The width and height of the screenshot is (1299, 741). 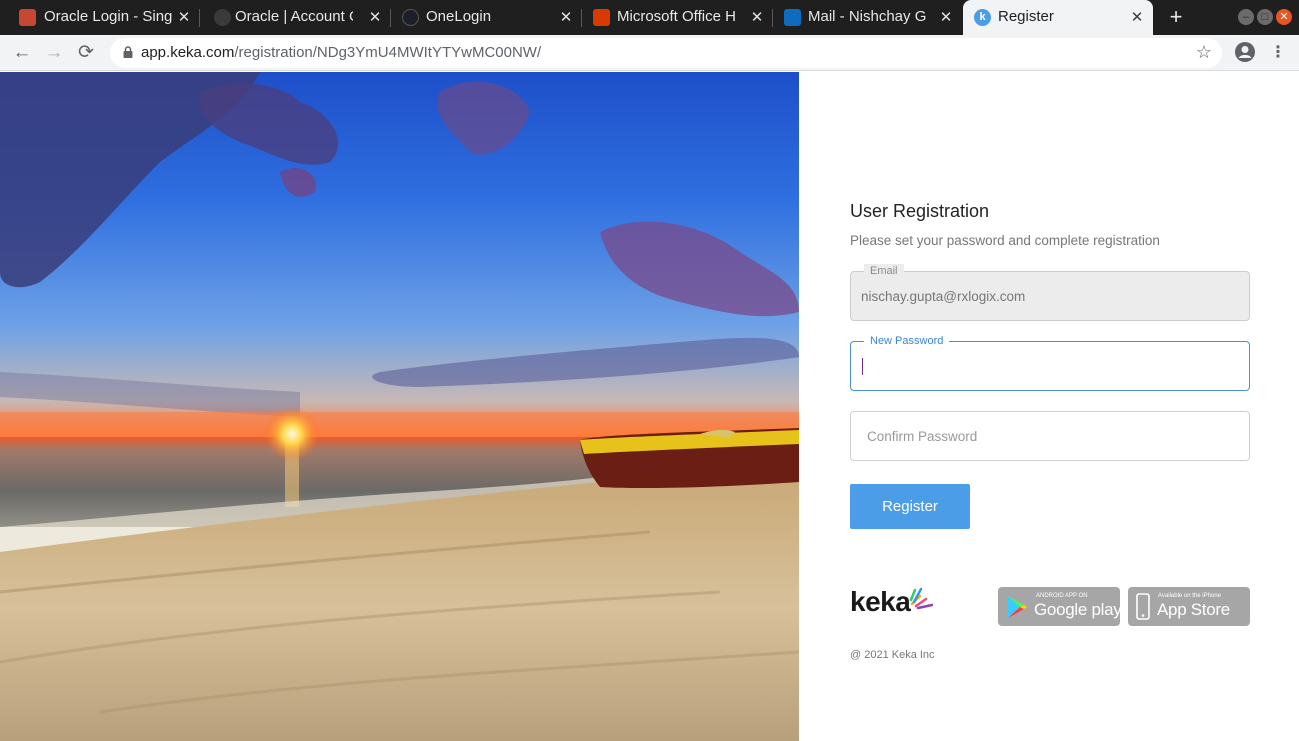 I want to click on keka-logo-burst-icon, so click(x=921, y=598).